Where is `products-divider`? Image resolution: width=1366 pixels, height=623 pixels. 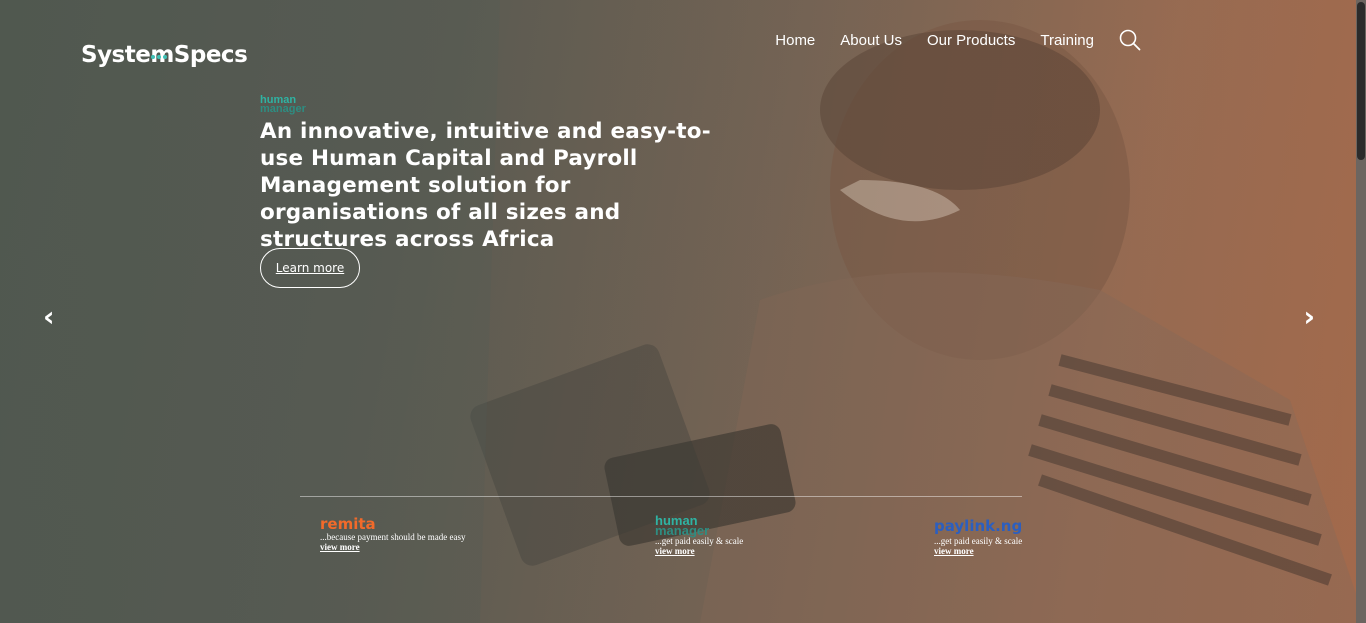
products-divider is located at coordinates (661, 496).